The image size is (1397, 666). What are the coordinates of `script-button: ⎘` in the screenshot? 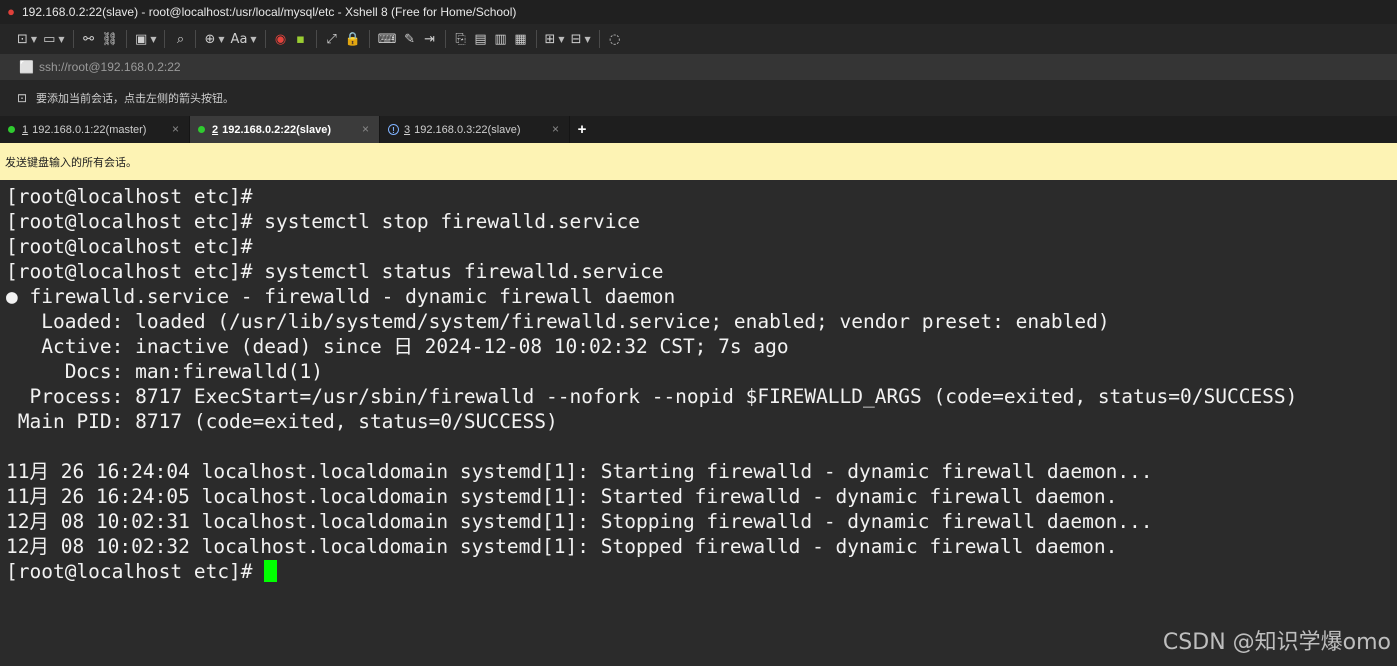 It's located at (461, 39).